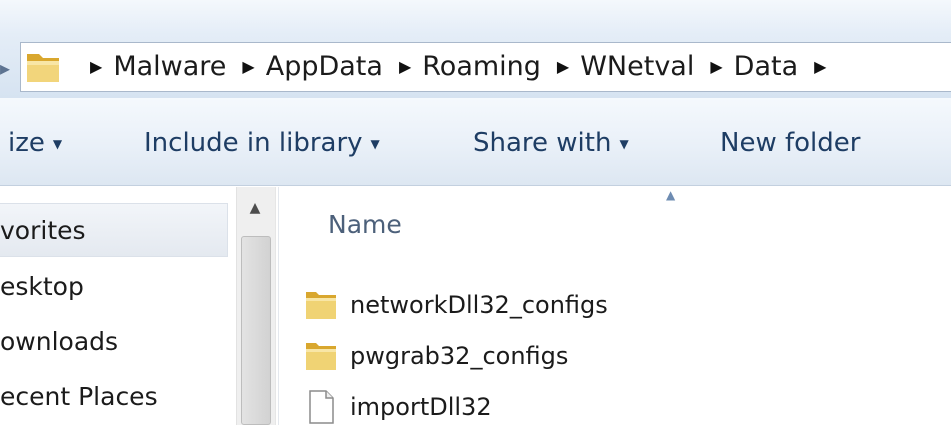 The height and width of the screenshot is (425, 951). Describe the element at coordinates (637, 66) in the screenshot. I see `breadcrumb-item-wnetval: WNetval` at that location.